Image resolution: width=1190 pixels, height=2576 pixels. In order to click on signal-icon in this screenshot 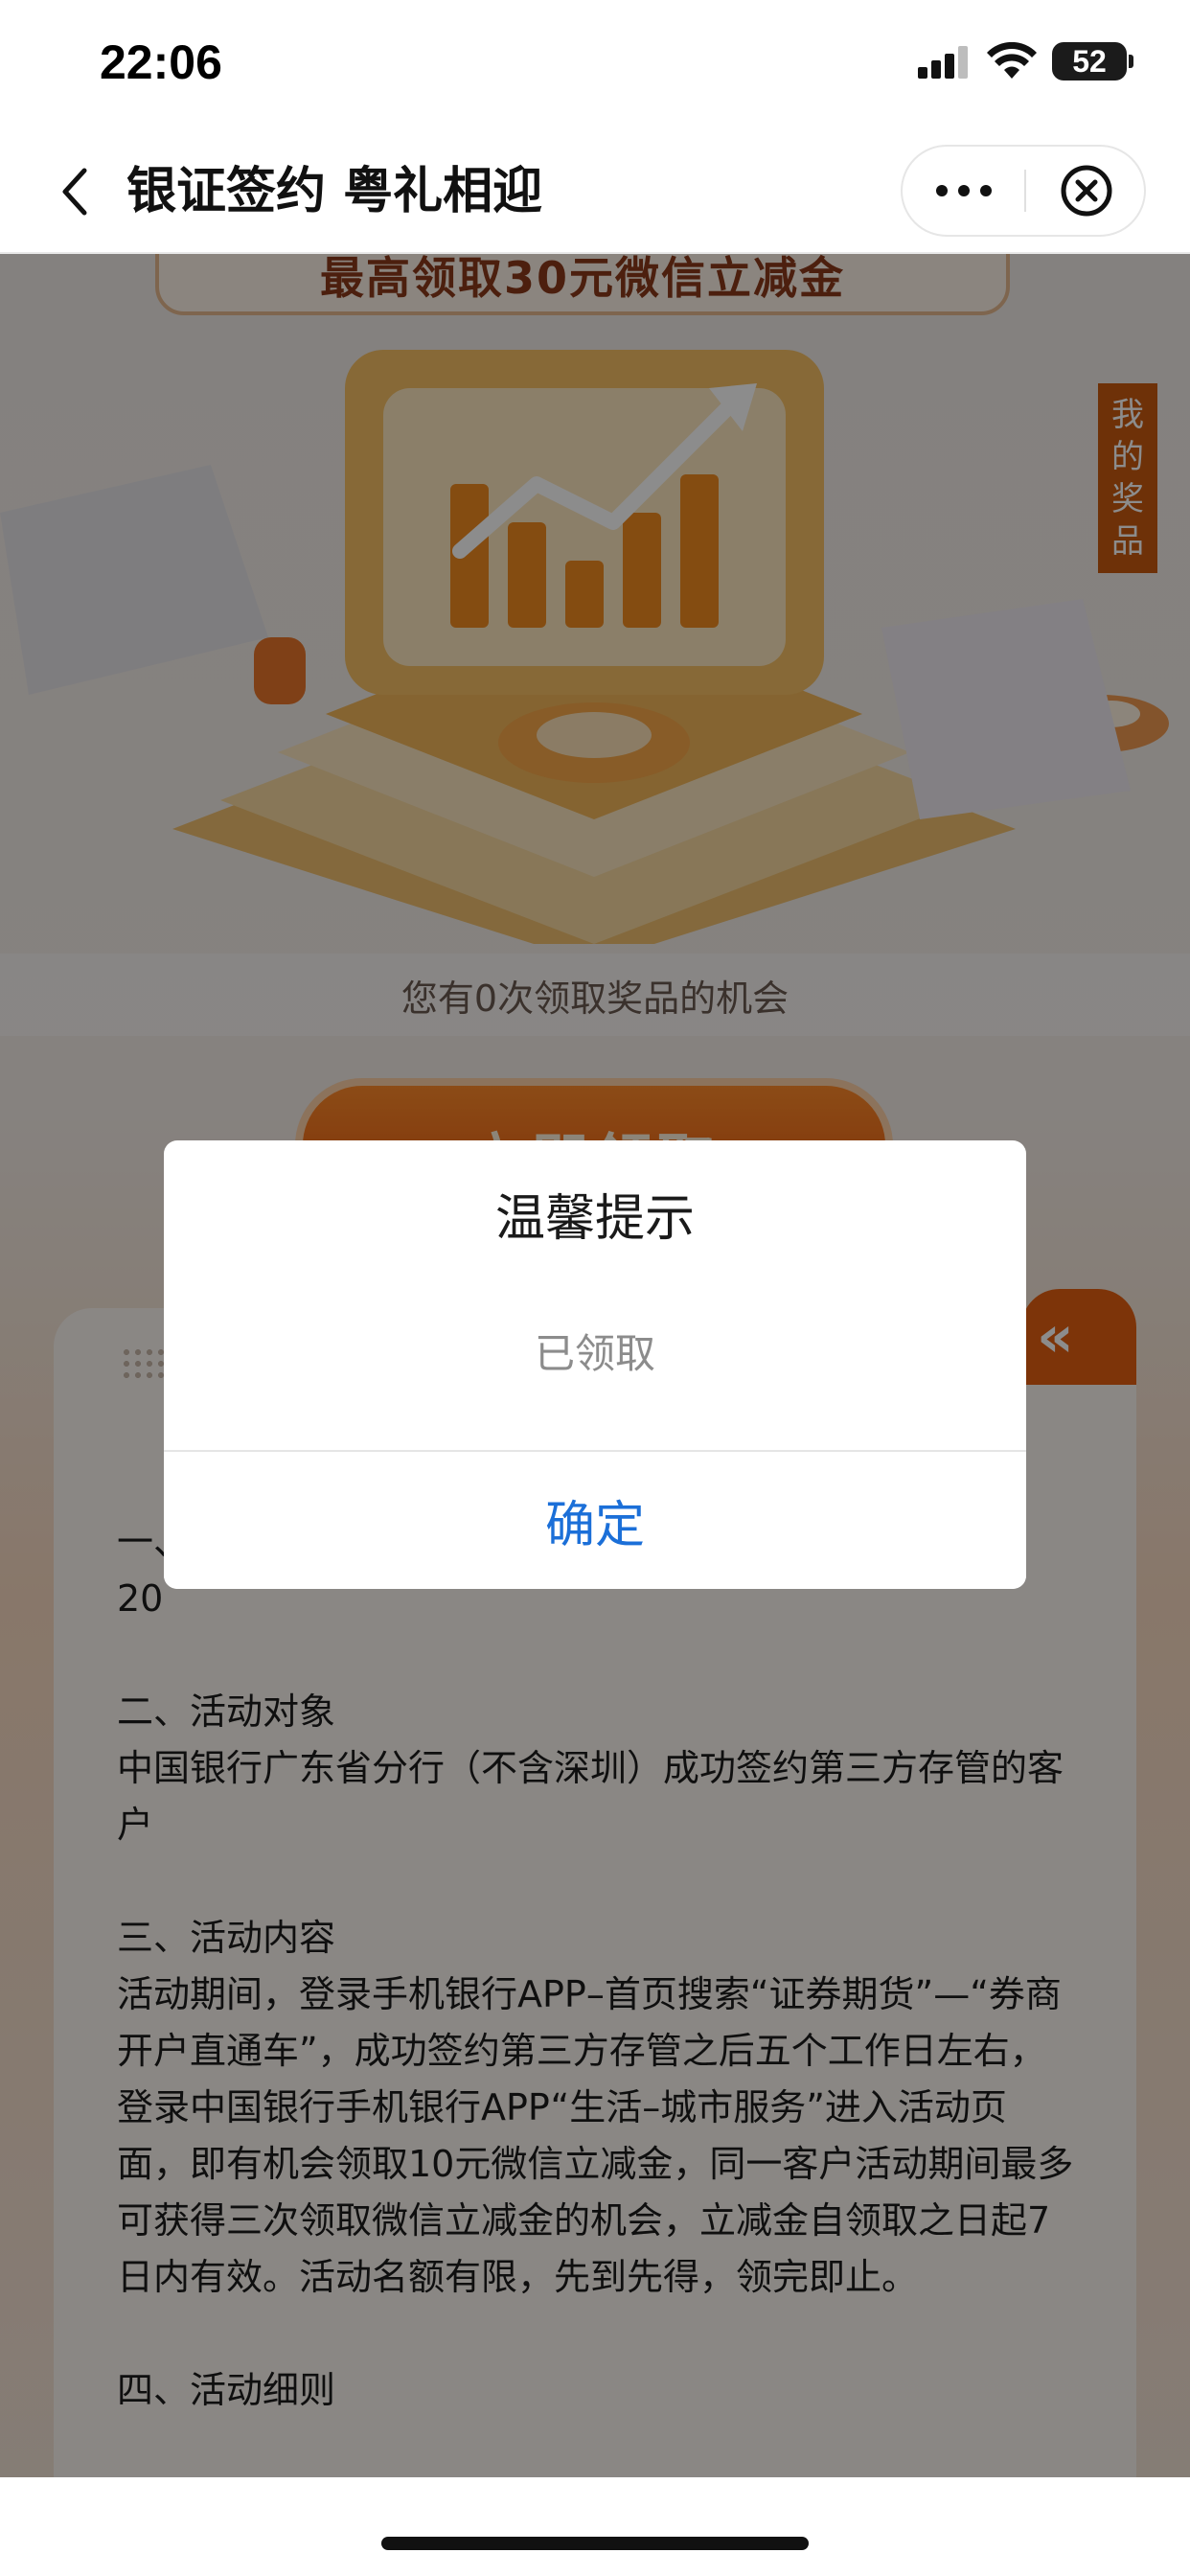, I will do `click(945, 64)`.